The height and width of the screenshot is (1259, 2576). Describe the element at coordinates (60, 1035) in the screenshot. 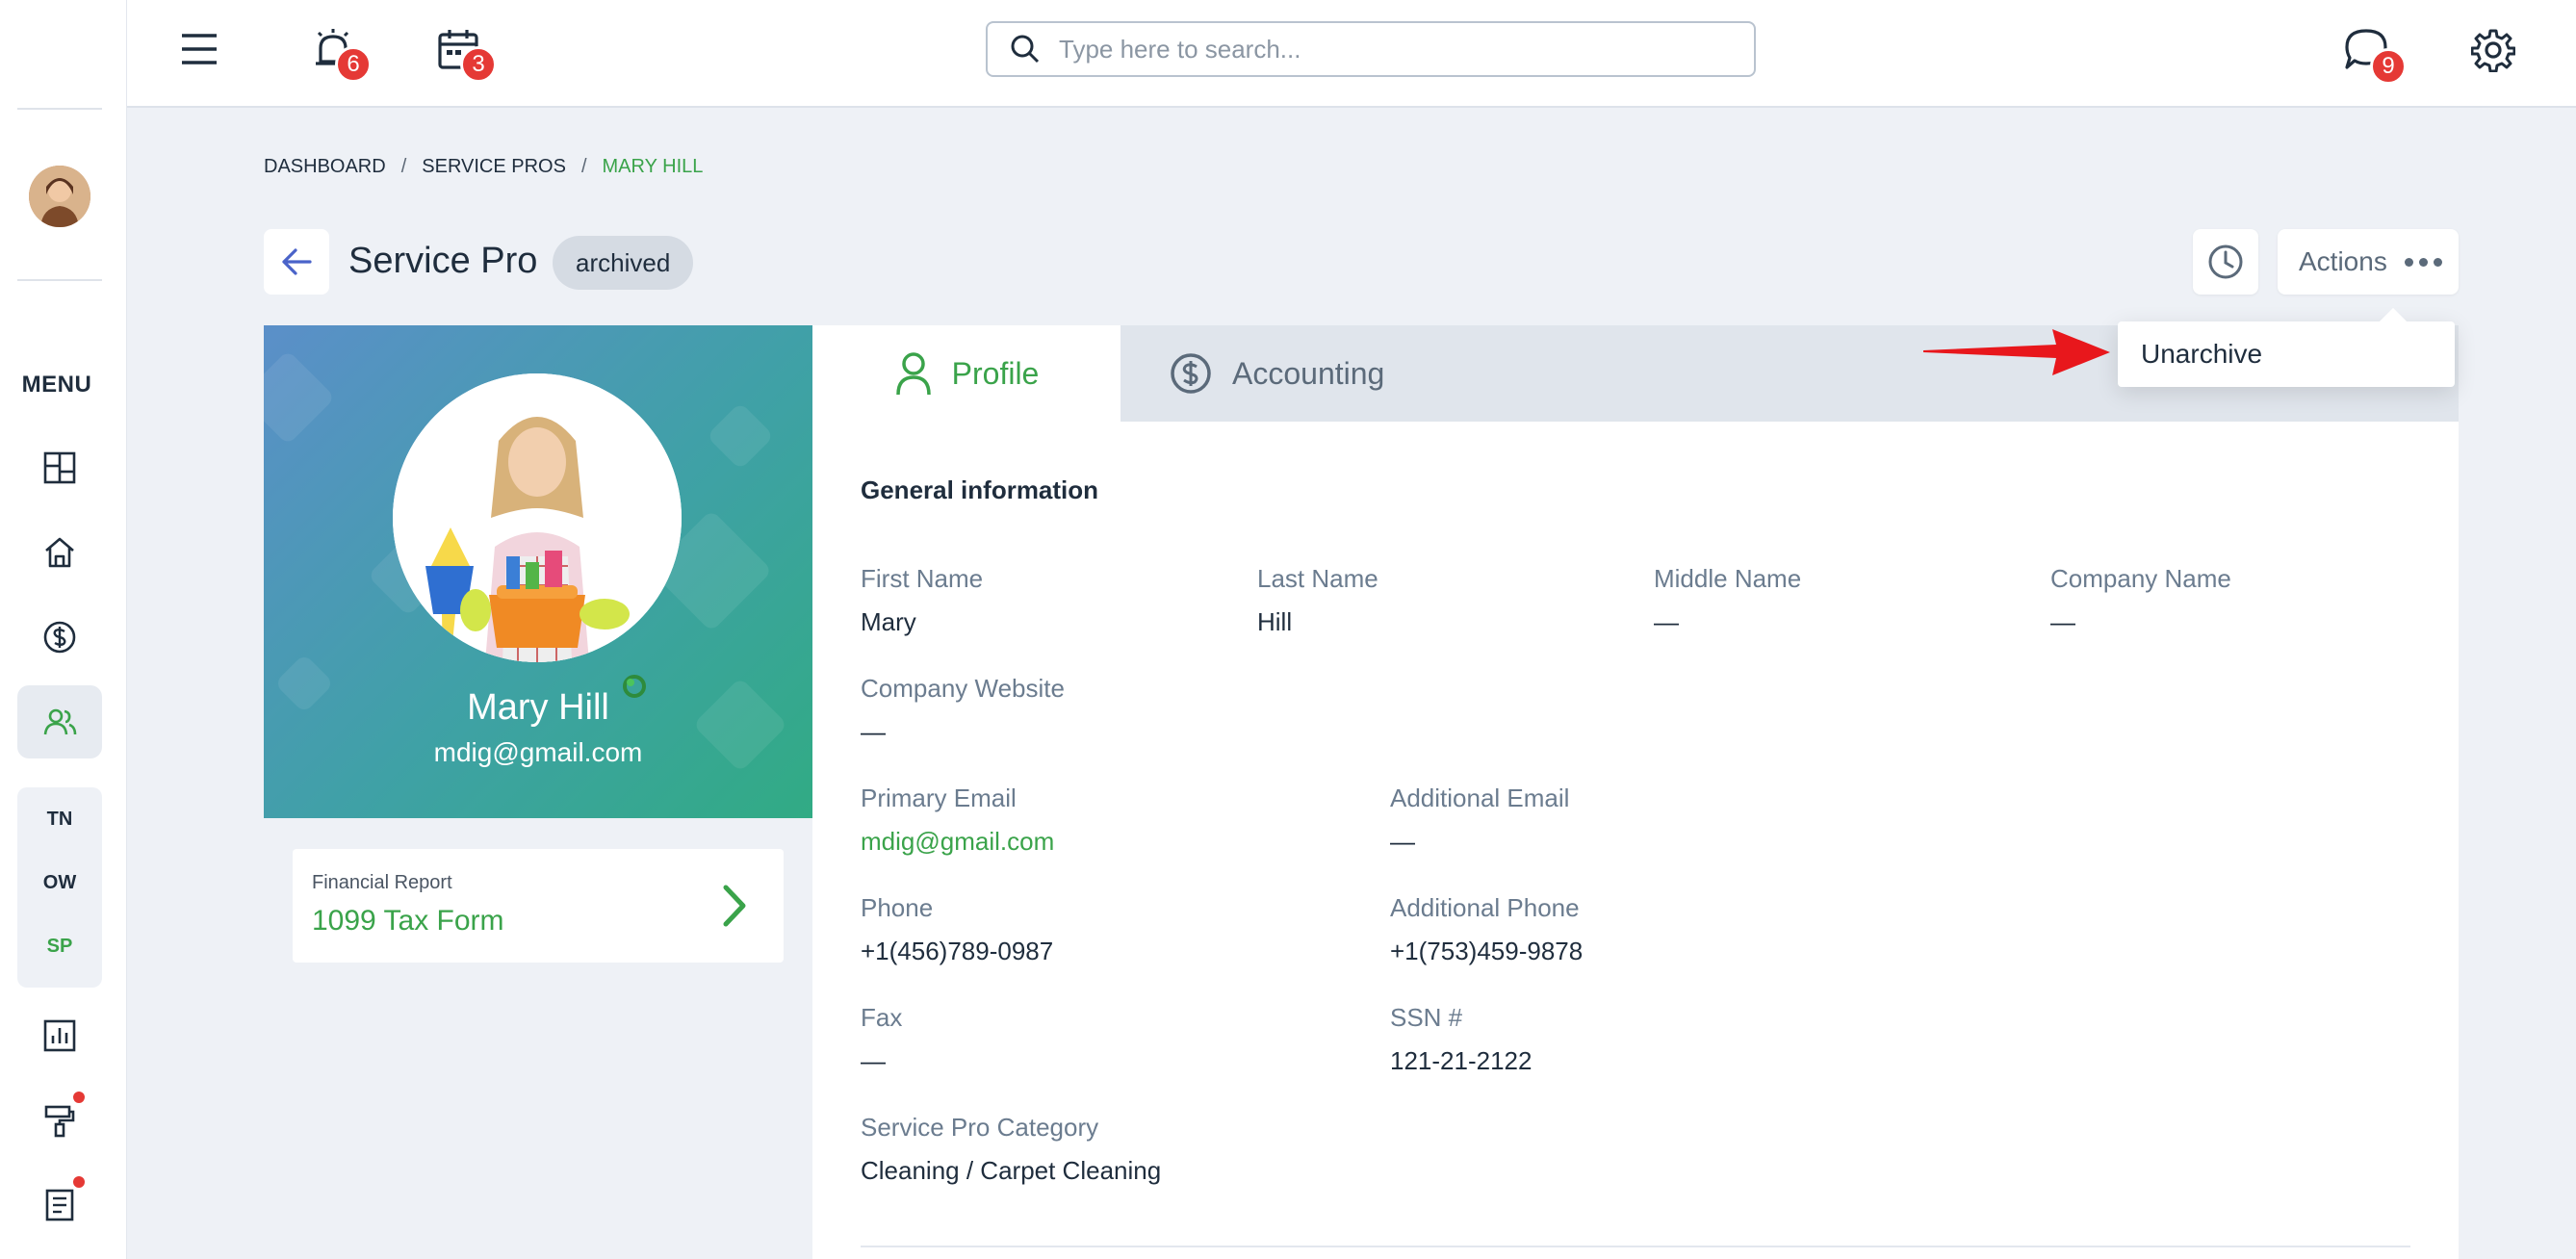

I see `sidebar-item-reports` at that location.